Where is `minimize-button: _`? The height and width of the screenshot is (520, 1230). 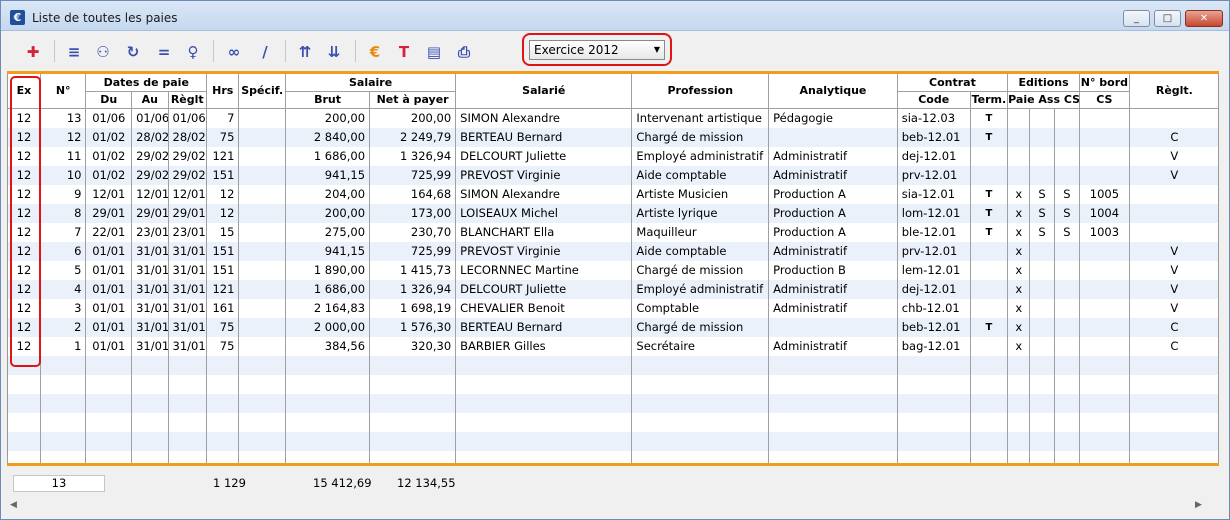 minimize-button: _ is located at coordinates (1136, 18).